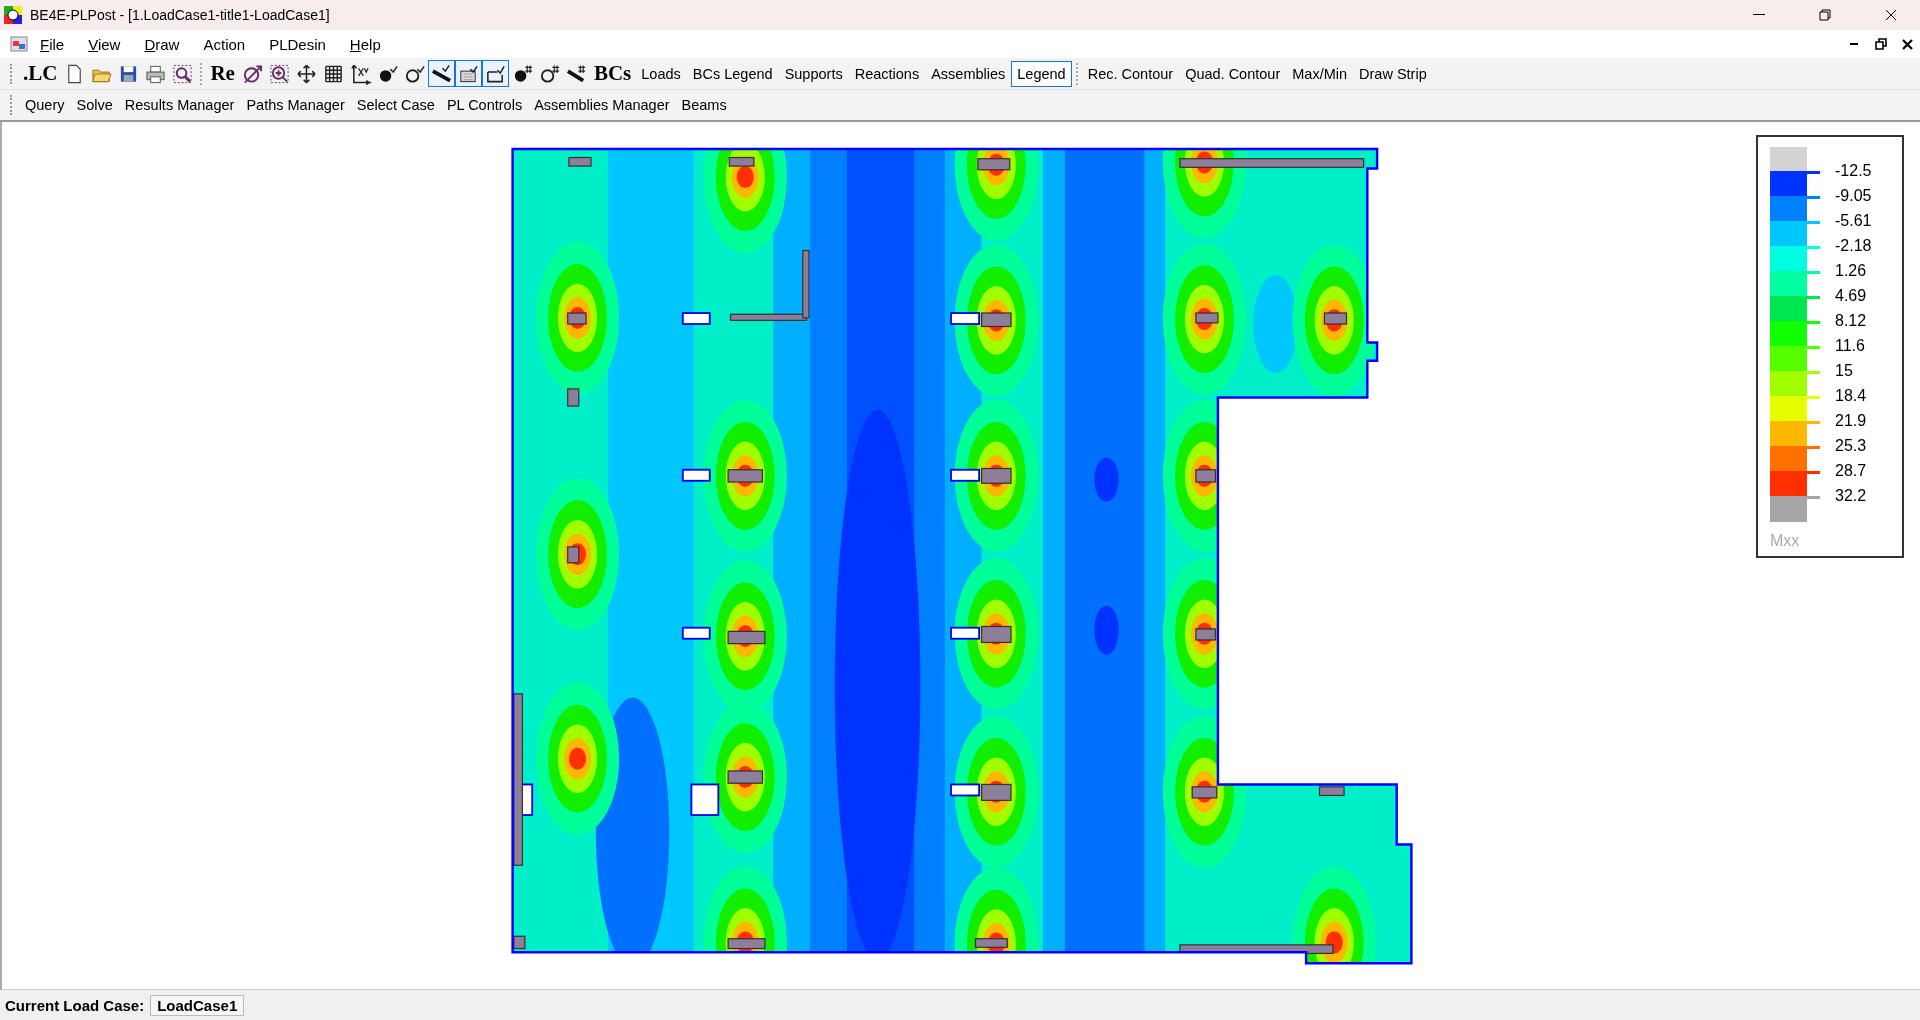 The height and width of the screenshot is (1020, 1920). Describe the element at coordinates (549, 73) in the screenshot. I see `ring-hash-icon` at that location.